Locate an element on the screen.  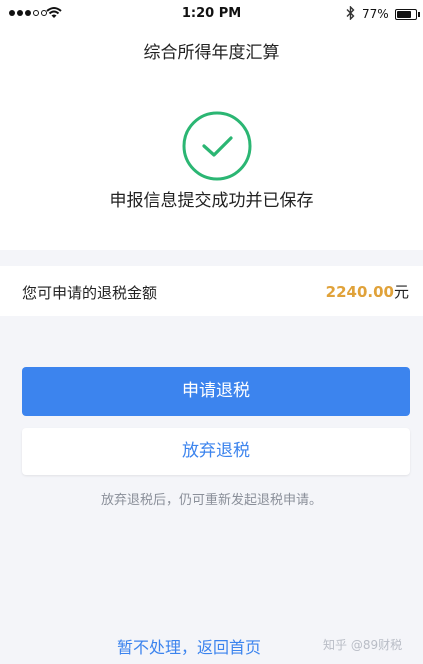
status-time: 1:20 PM is located at coordinates (211, 13).